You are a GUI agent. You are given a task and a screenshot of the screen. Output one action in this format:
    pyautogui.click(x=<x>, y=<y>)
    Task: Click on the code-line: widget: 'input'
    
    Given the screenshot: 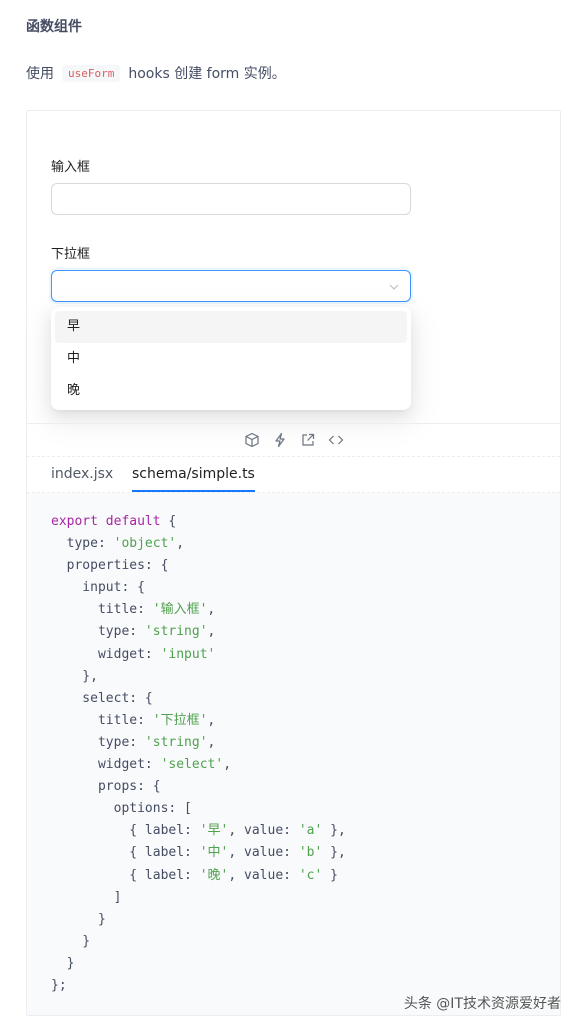 What is the action you would take?
    pyautogui.click(x=293, y=655)
    